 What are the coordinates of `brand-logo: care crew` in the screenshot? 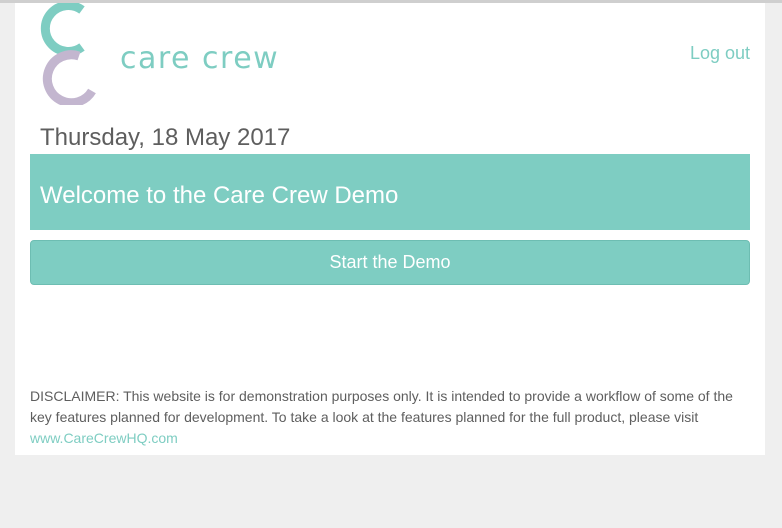 It's located at (160, 54).